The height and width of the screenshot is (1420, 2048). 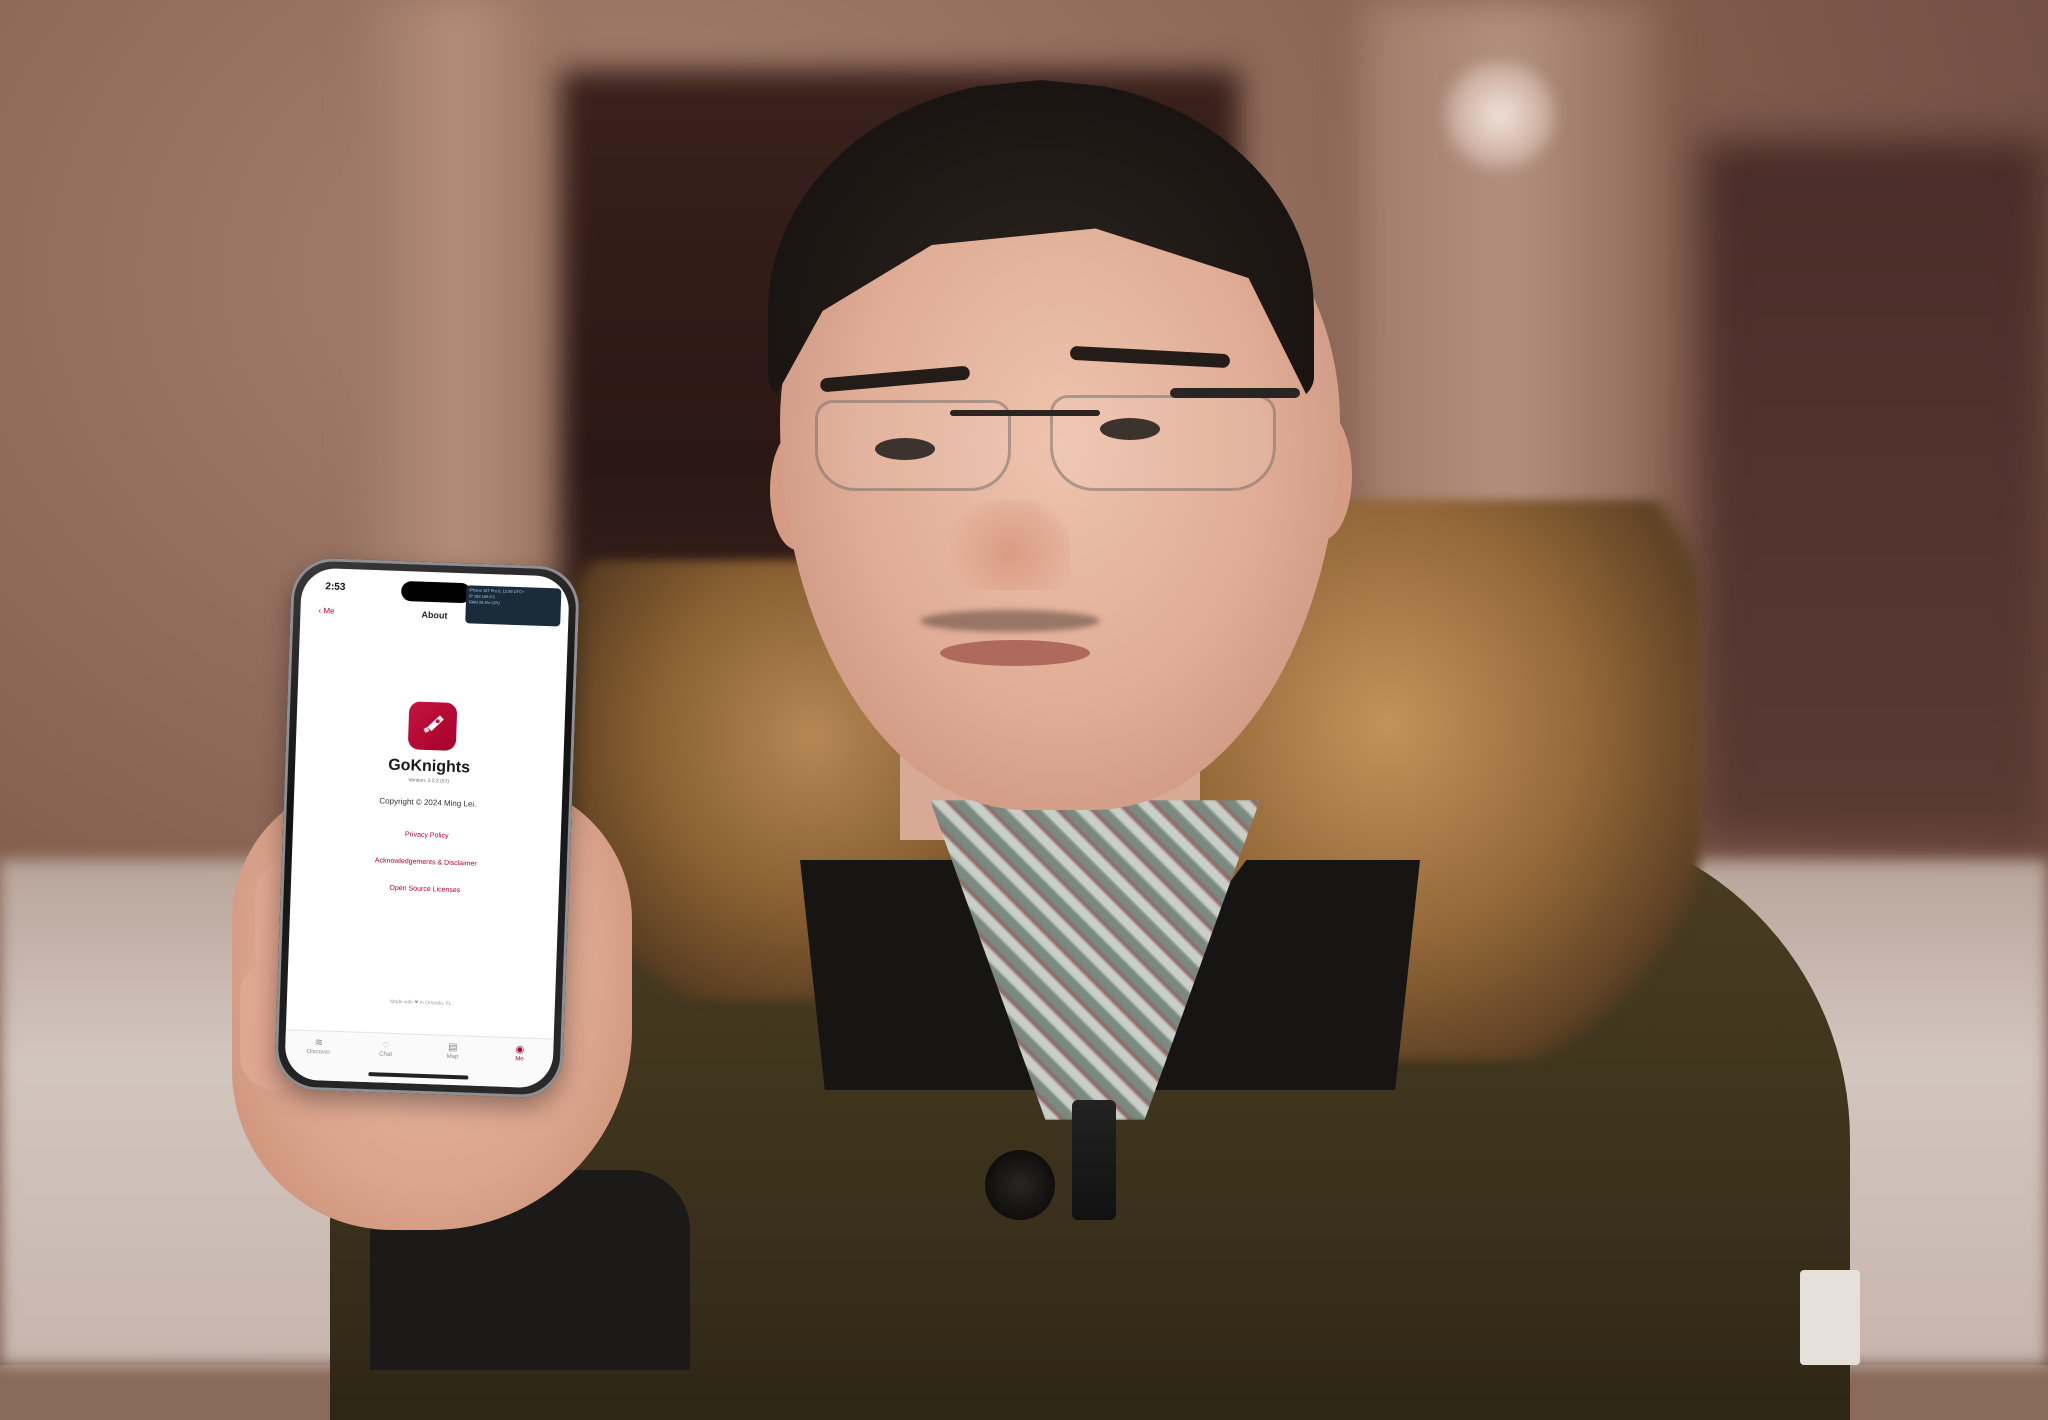 What do you see at coordinates (427, 835) in the screenshot?
I see `privacy-policy-link: Privacy Policy` at bounding box center [427, 835].